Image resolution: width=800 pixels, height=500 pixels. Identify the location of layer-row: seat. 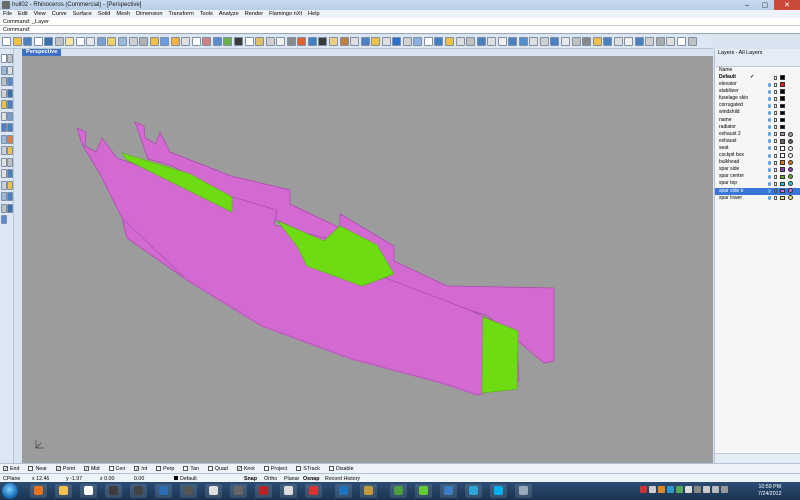
(757, 148).